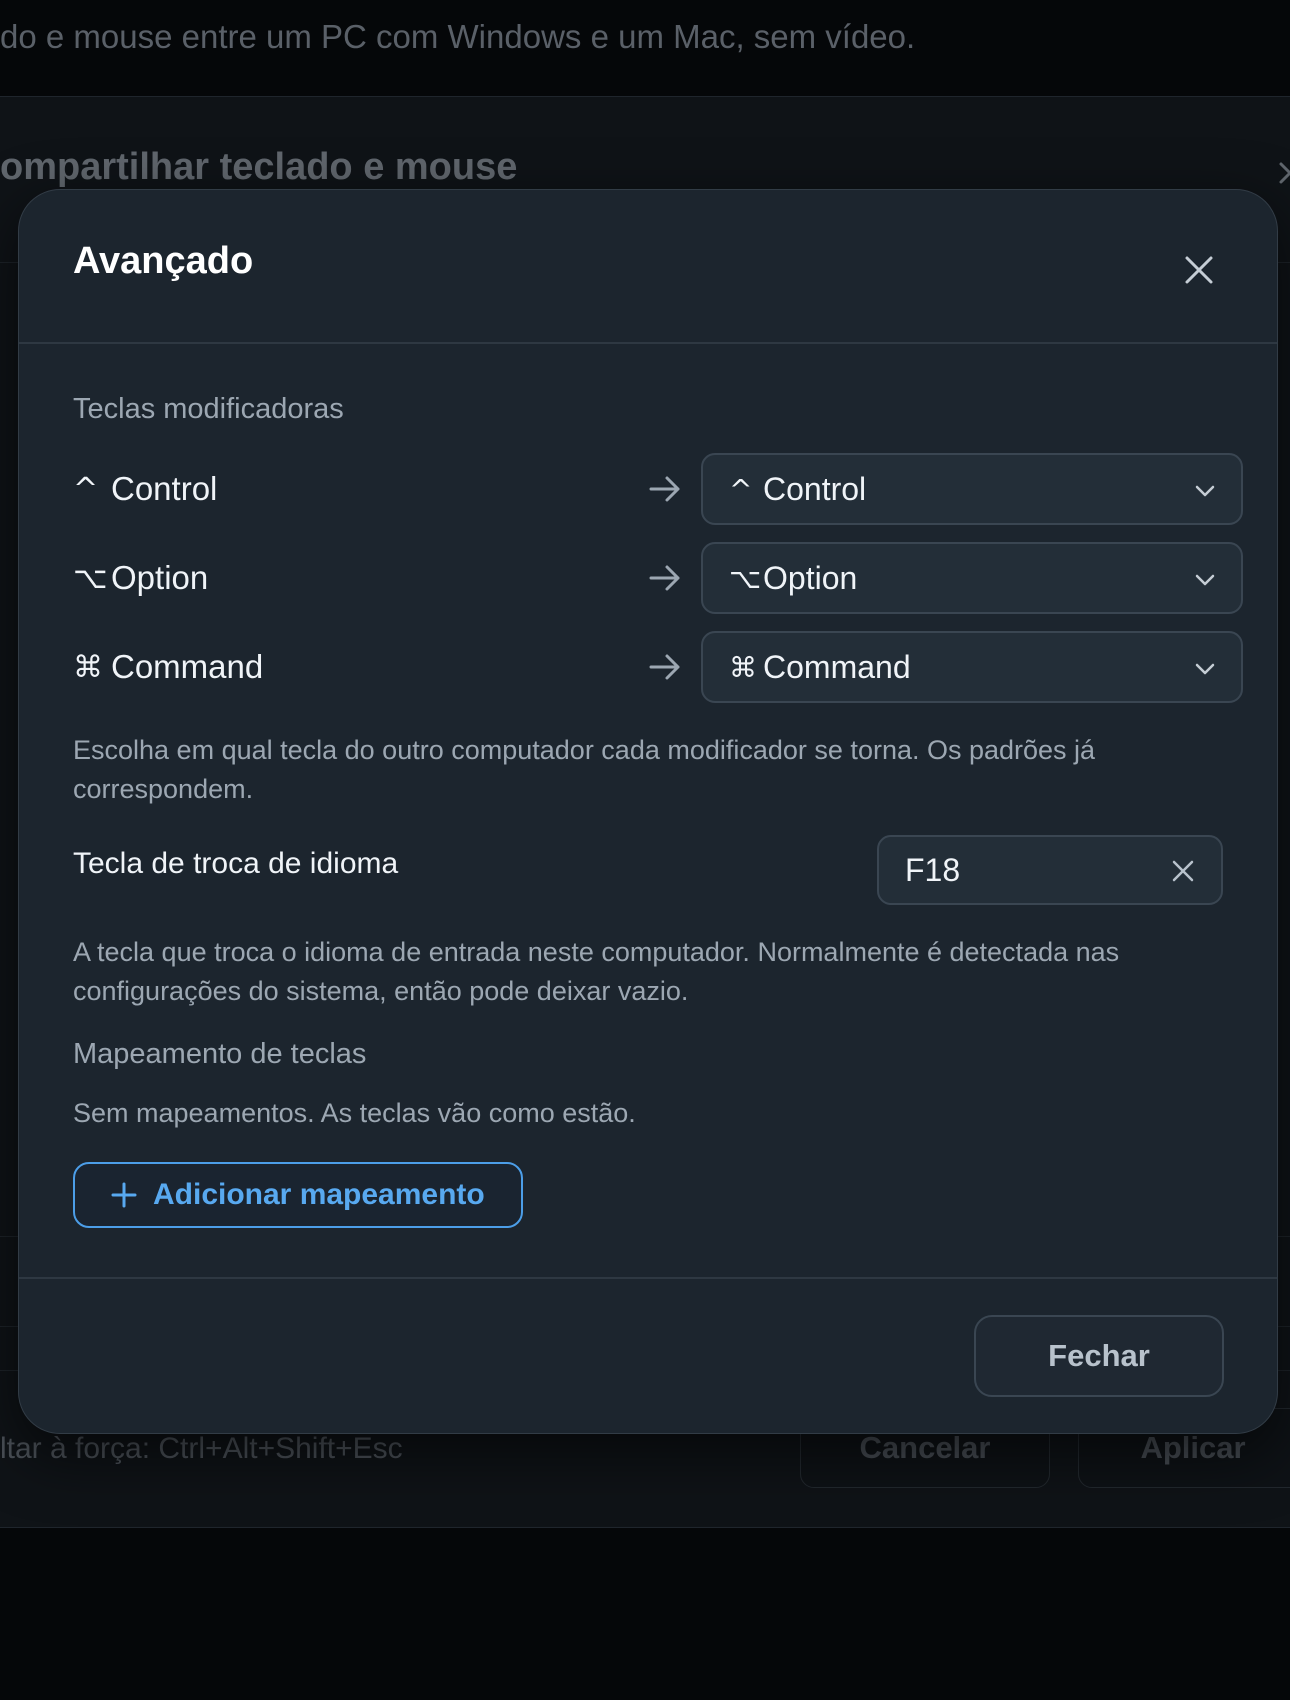 Image resolution: width=1290 pixels, height=1700 pixels. Describe the element at coordinates (220, 1054) in the screenshot. I see `key-mapping-label: Mapeamento de teclas` at that location.